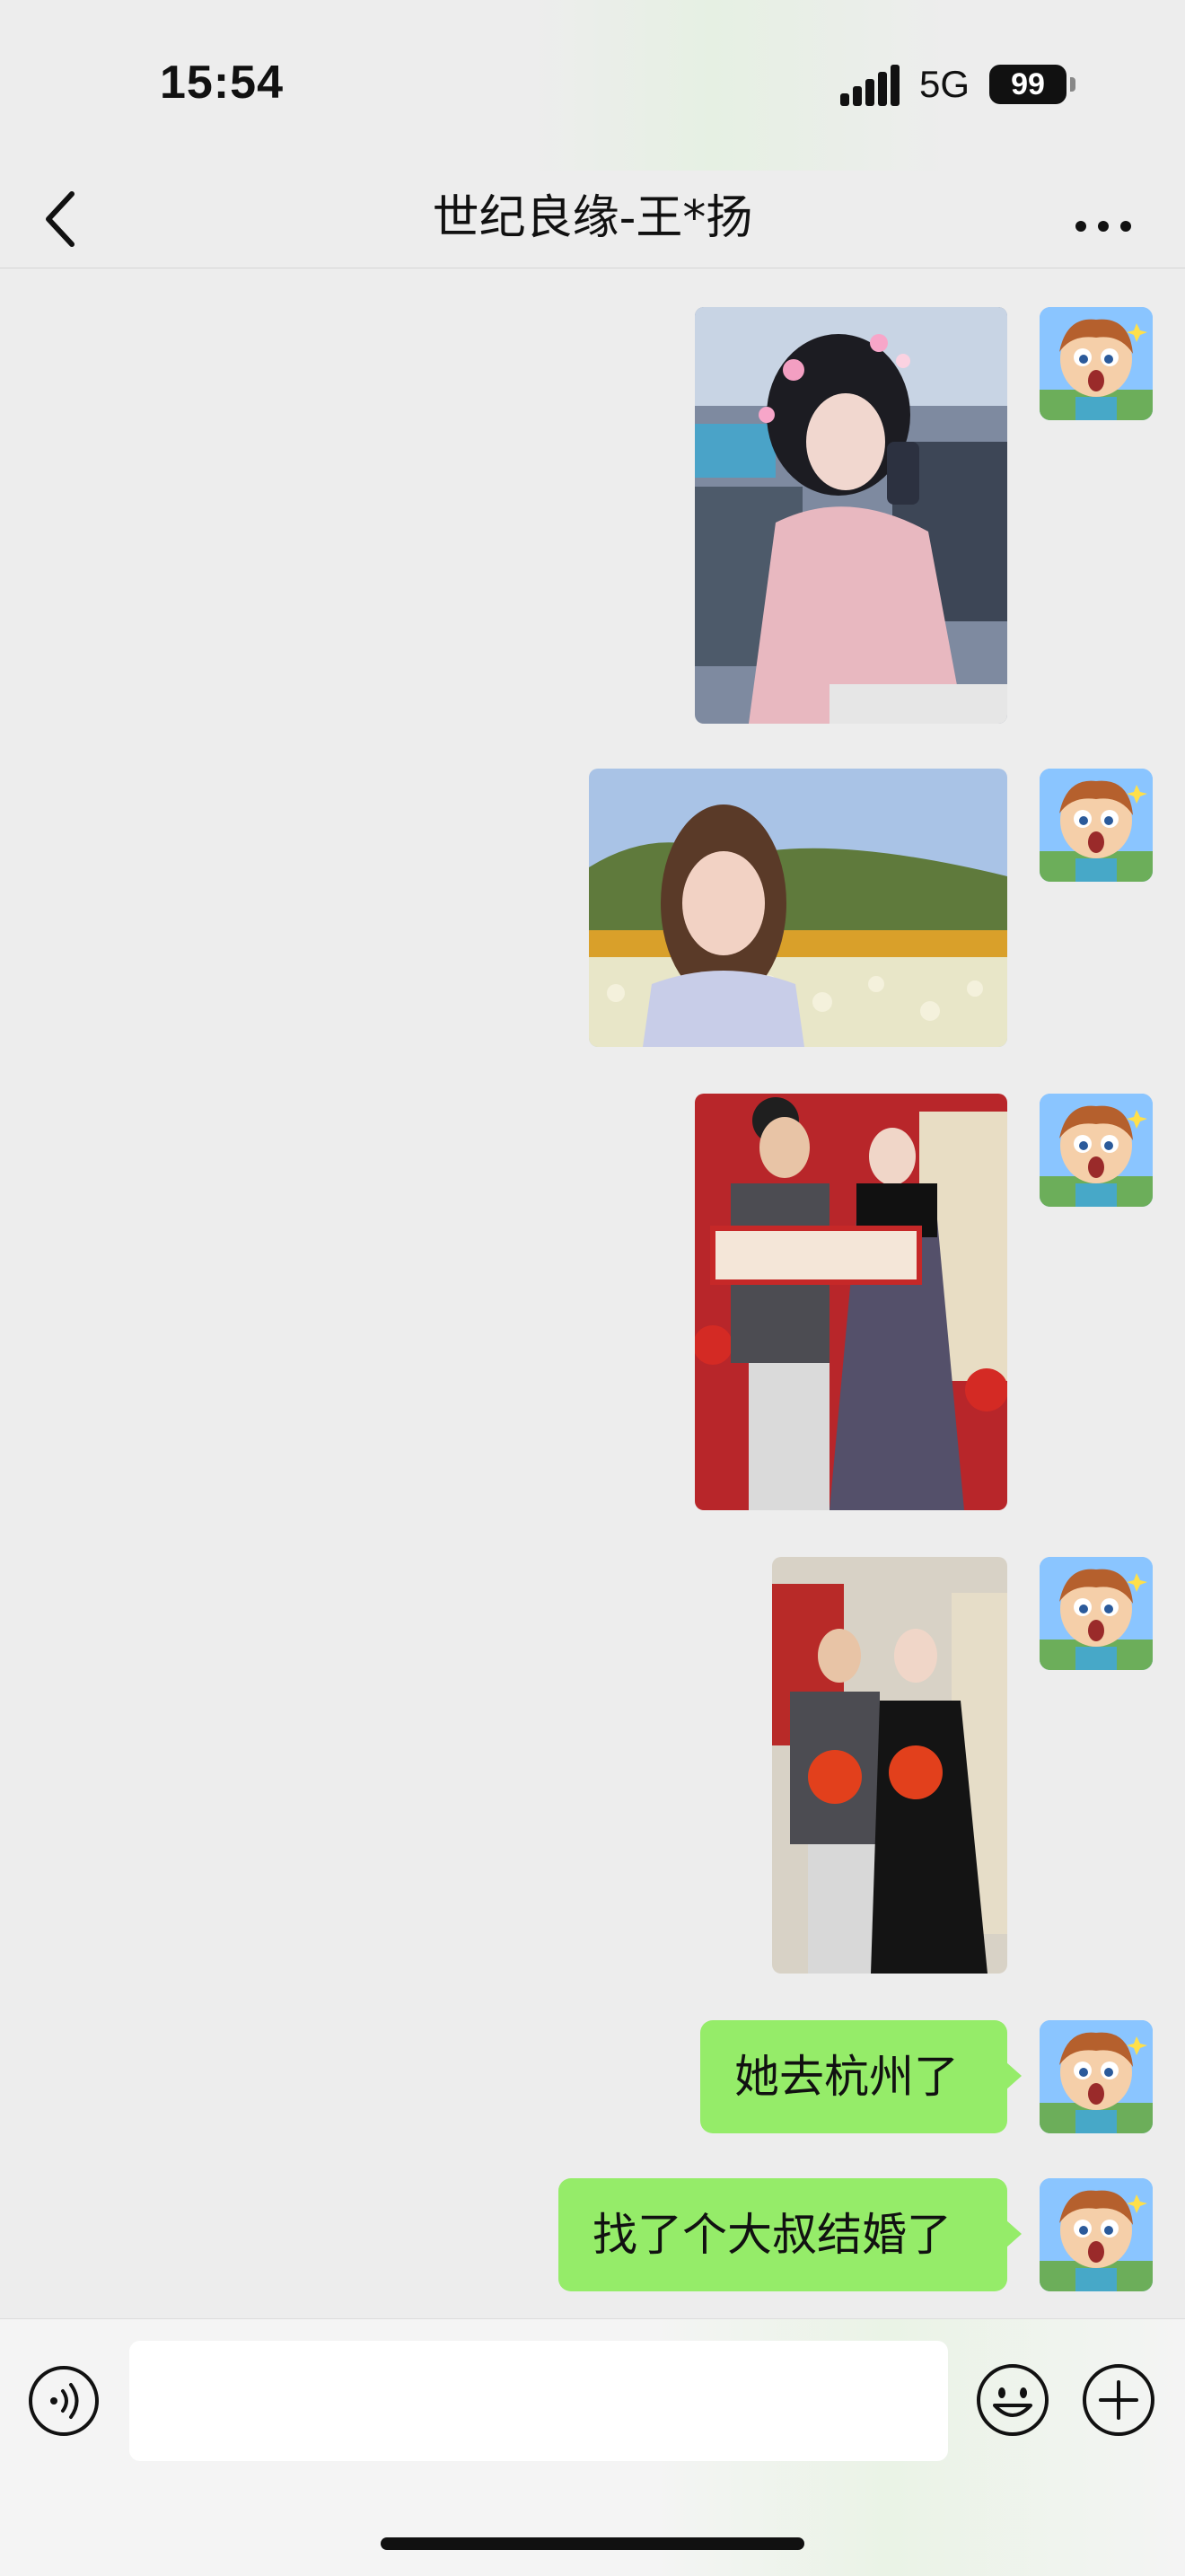 This screenshot has height=2576, width=1185. I want to click on message-input, so click(538, 2401).